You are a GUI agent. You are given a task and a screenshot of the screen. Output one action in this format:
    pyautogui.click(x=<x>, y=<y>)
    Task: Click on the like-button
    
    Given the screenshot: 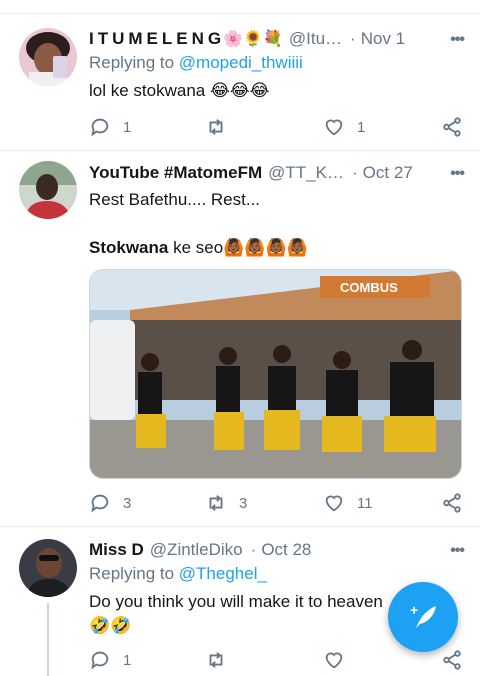 What is the action you would take?
    pyautogui.click(x=340, y=660)
    